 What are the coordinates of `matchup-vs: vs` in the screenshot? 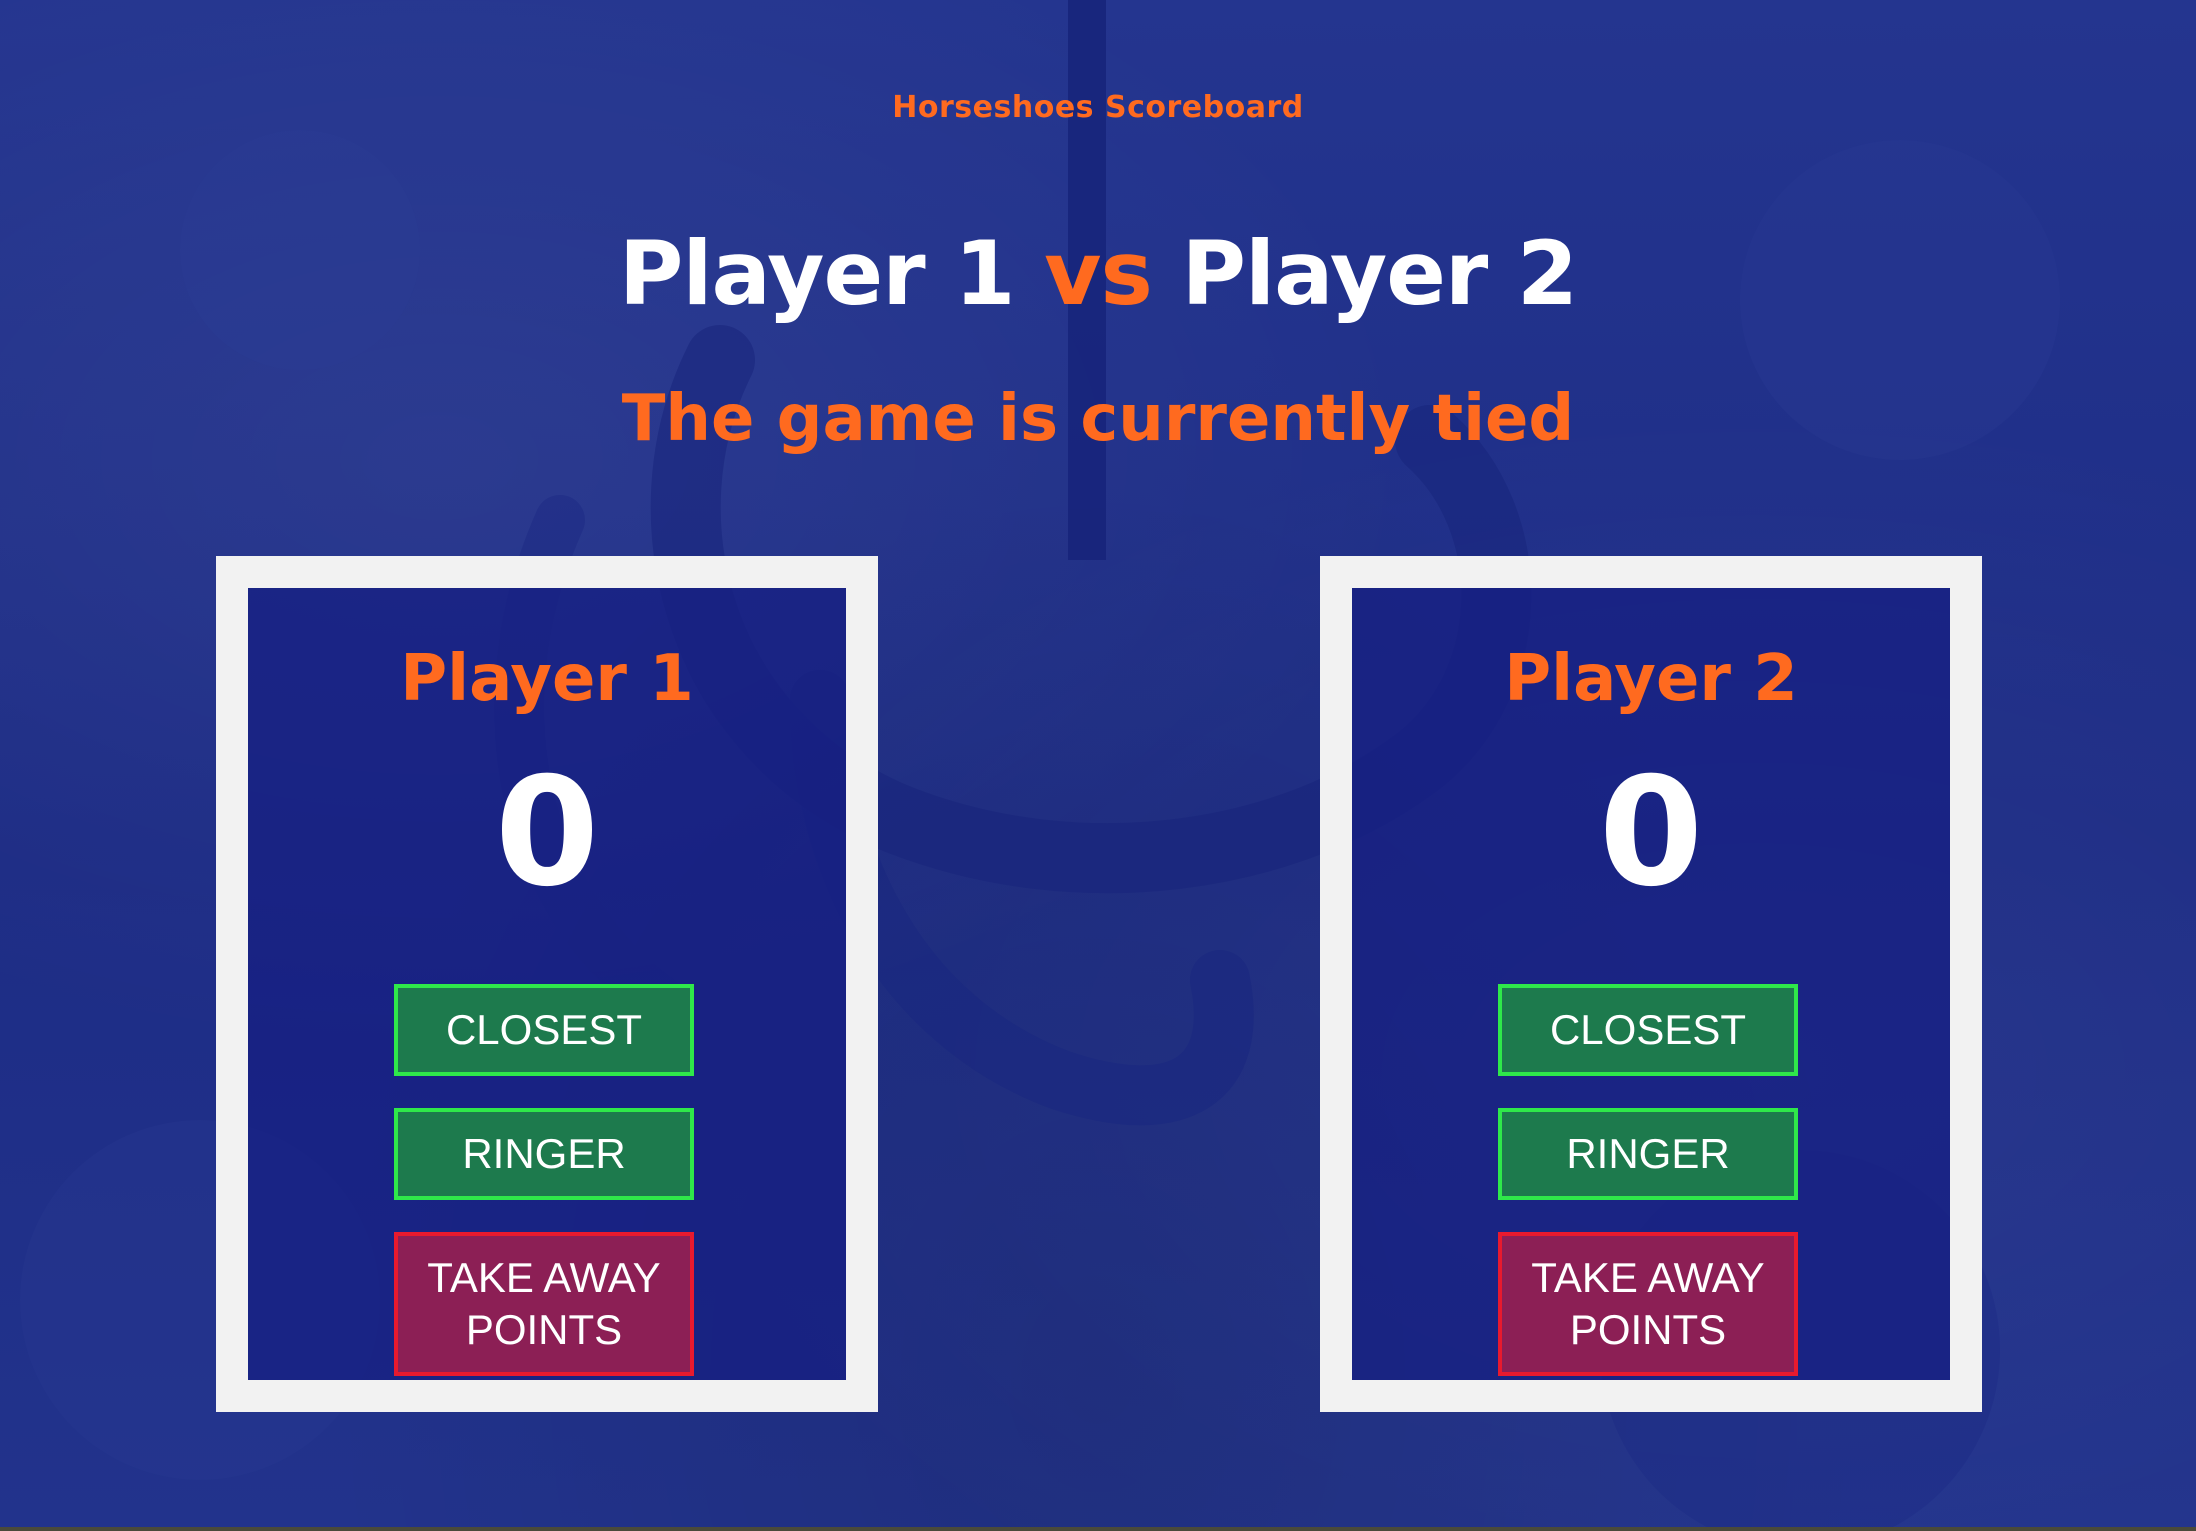 It's located at (1098, 273).